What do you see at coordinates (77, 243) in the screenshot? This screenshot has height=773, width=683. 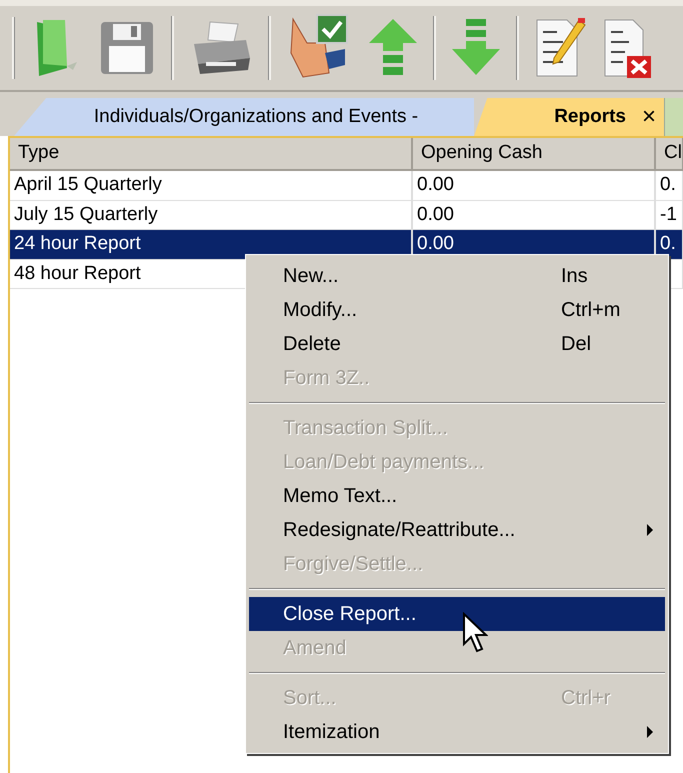 I see `table-cell: 24 hour Report` at bounding box center [77, 243].